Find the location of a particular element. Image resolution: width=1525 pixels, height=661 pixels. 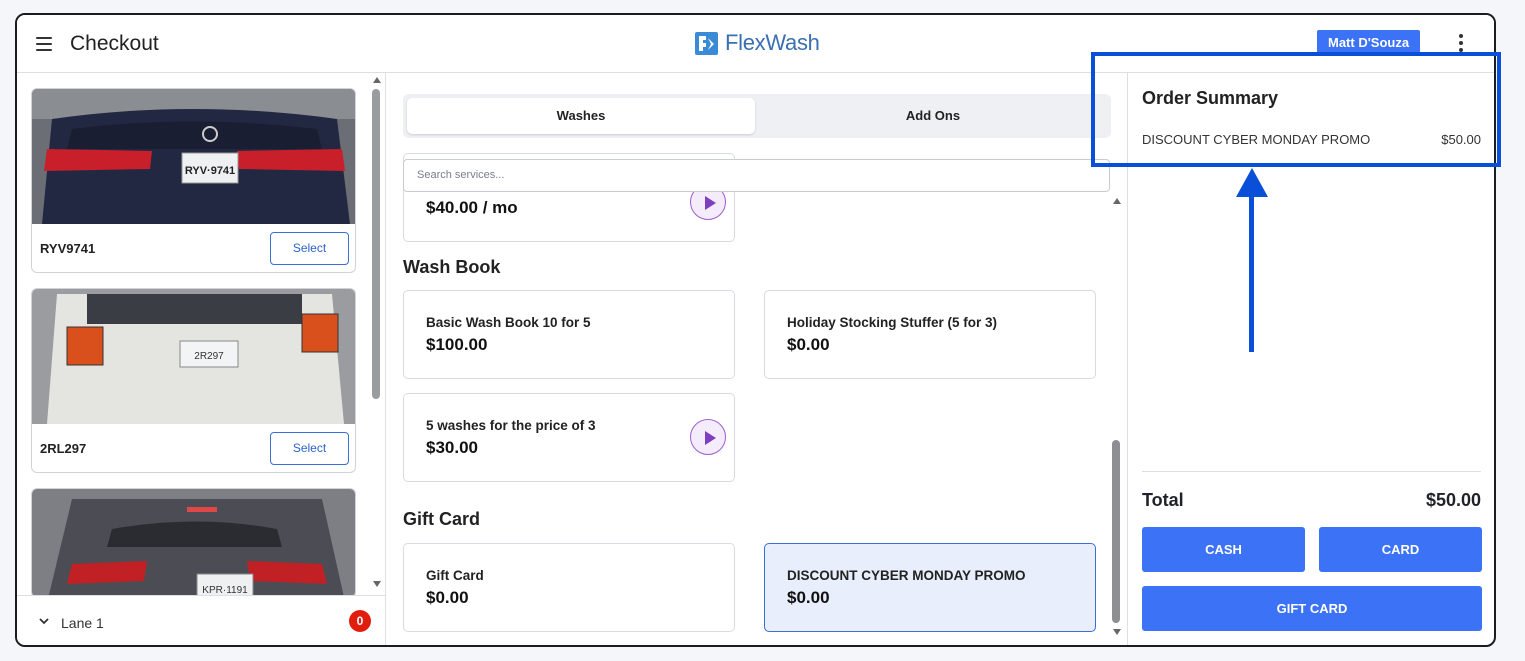

service-name: Holiday Stocking Stuffer (5 for 3) is located at coordinates (892, 322).